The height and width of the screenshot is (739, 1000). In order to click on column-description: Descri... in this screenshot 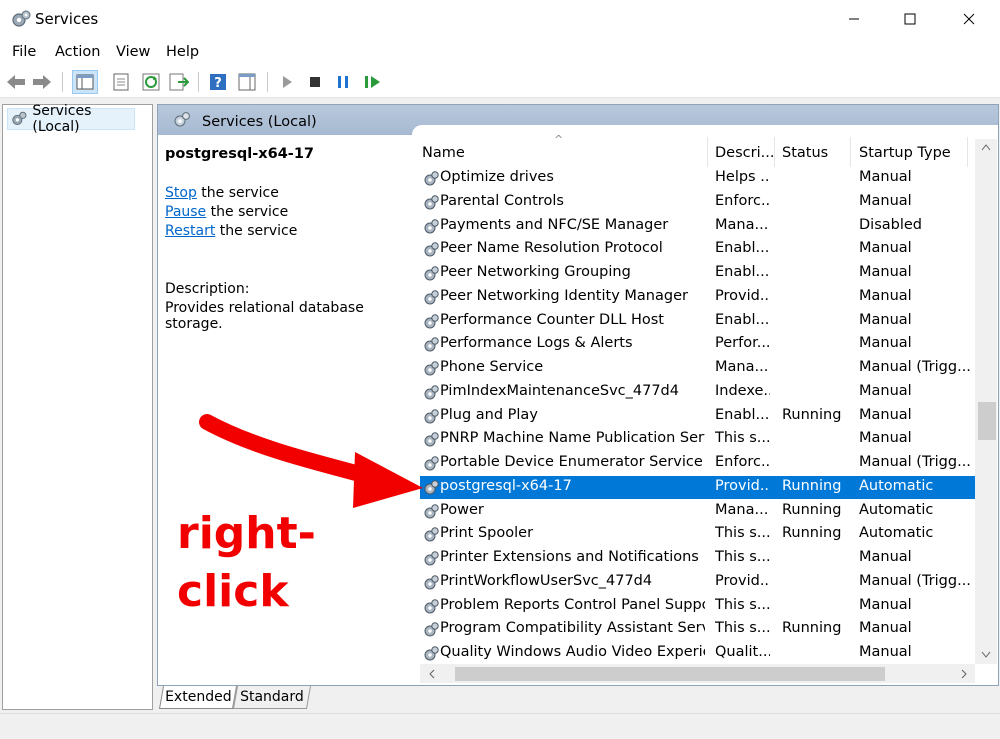, I will do `click(744, 153)`.